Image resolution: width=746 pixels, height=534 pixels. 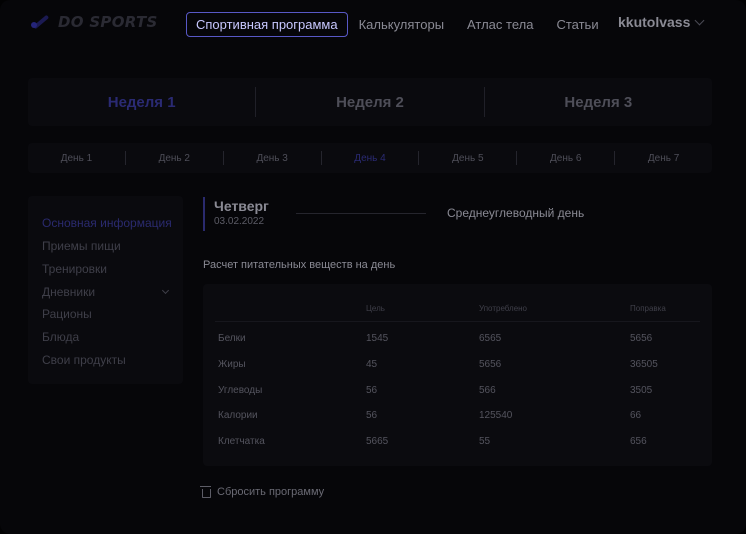 I want to click on row-label: Калории, so click(x=238, y=415).